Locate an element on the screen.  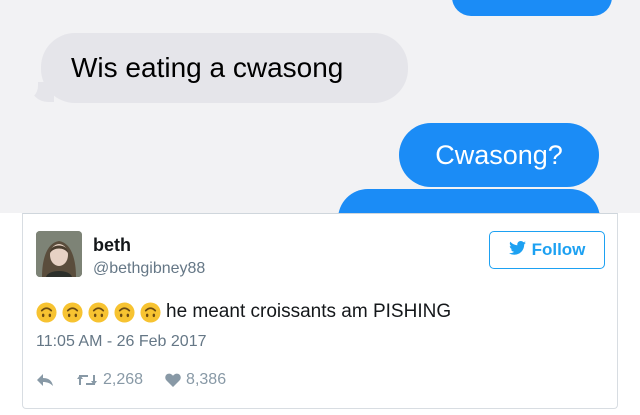
reply-button is located at coordinates (45, 380).